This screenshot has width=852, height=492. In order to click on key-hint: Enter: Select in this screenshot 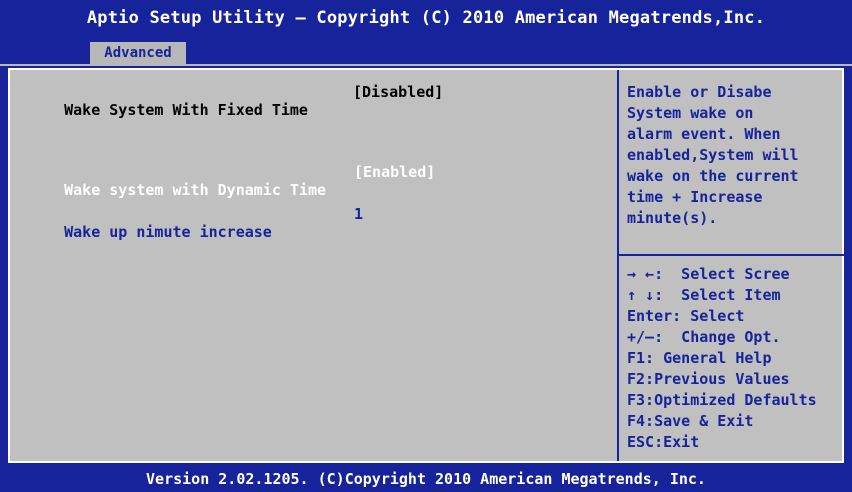, I will do `click(686, 316)`.